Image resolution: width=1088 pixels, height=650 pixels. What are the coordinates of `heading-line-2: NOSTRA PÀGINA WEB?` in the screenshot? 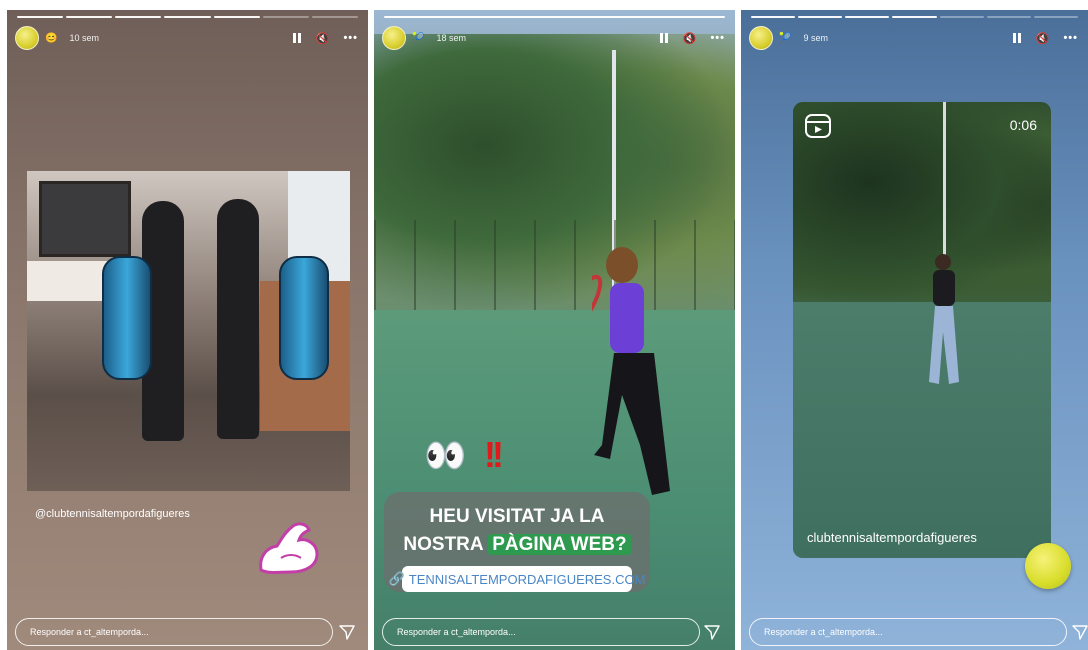 It's located at (517, 545).